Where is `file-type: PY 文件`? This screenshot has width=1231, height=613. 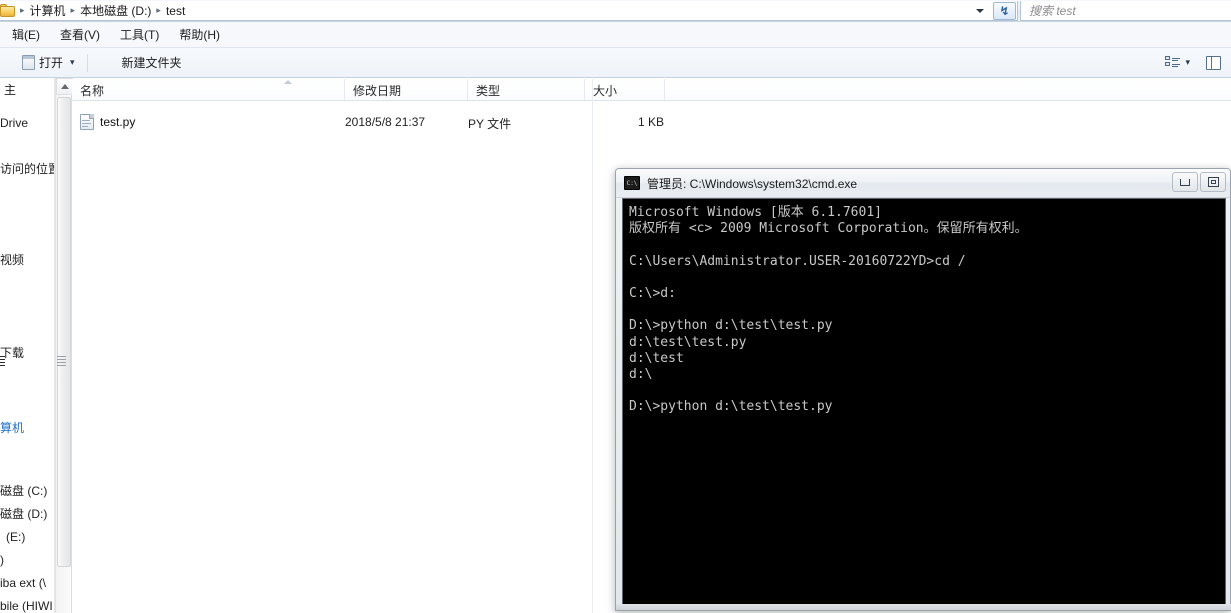 file-type: PY 文件 is located at coordinates (490, 124).